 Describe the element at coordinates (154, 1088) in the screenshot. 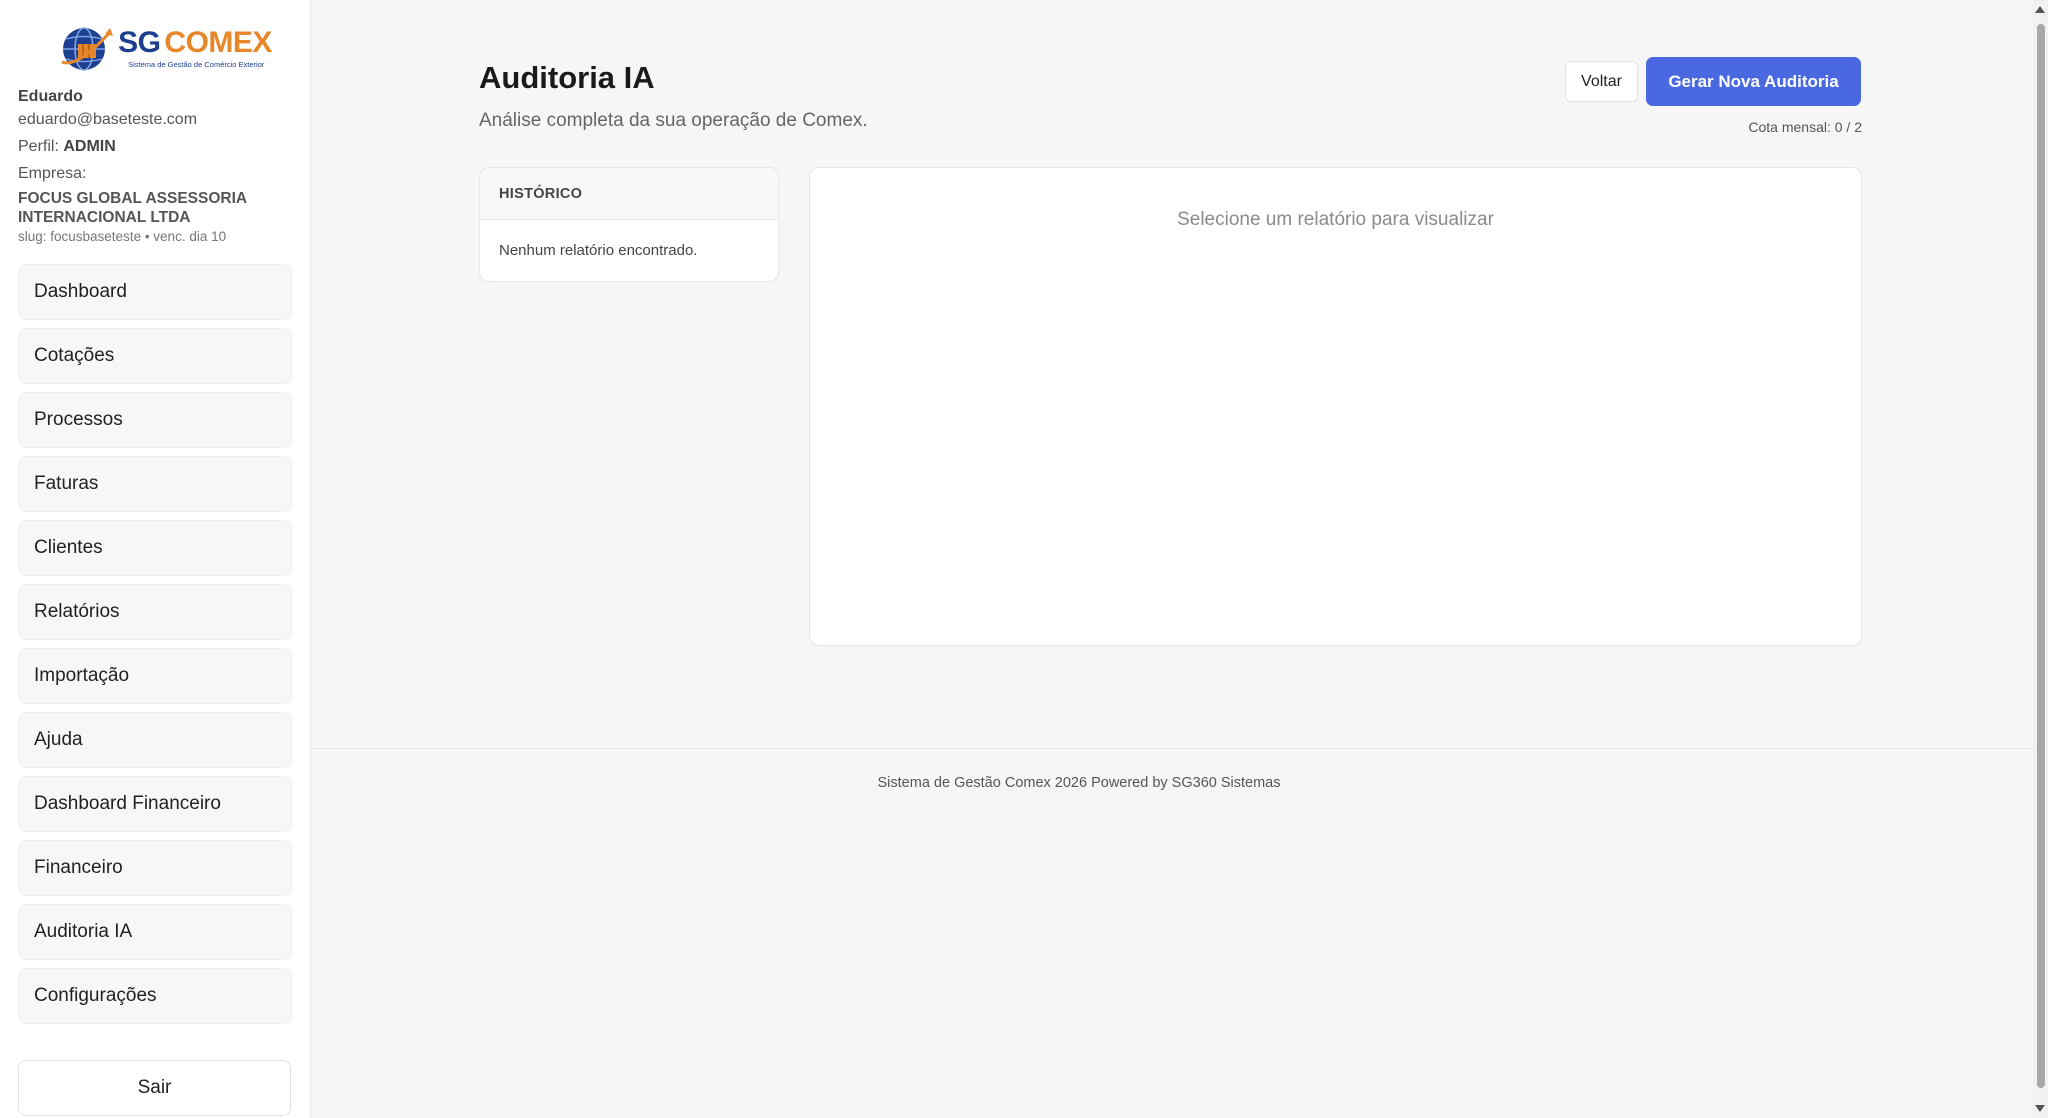

I see `logout-button: Sair` at that location.